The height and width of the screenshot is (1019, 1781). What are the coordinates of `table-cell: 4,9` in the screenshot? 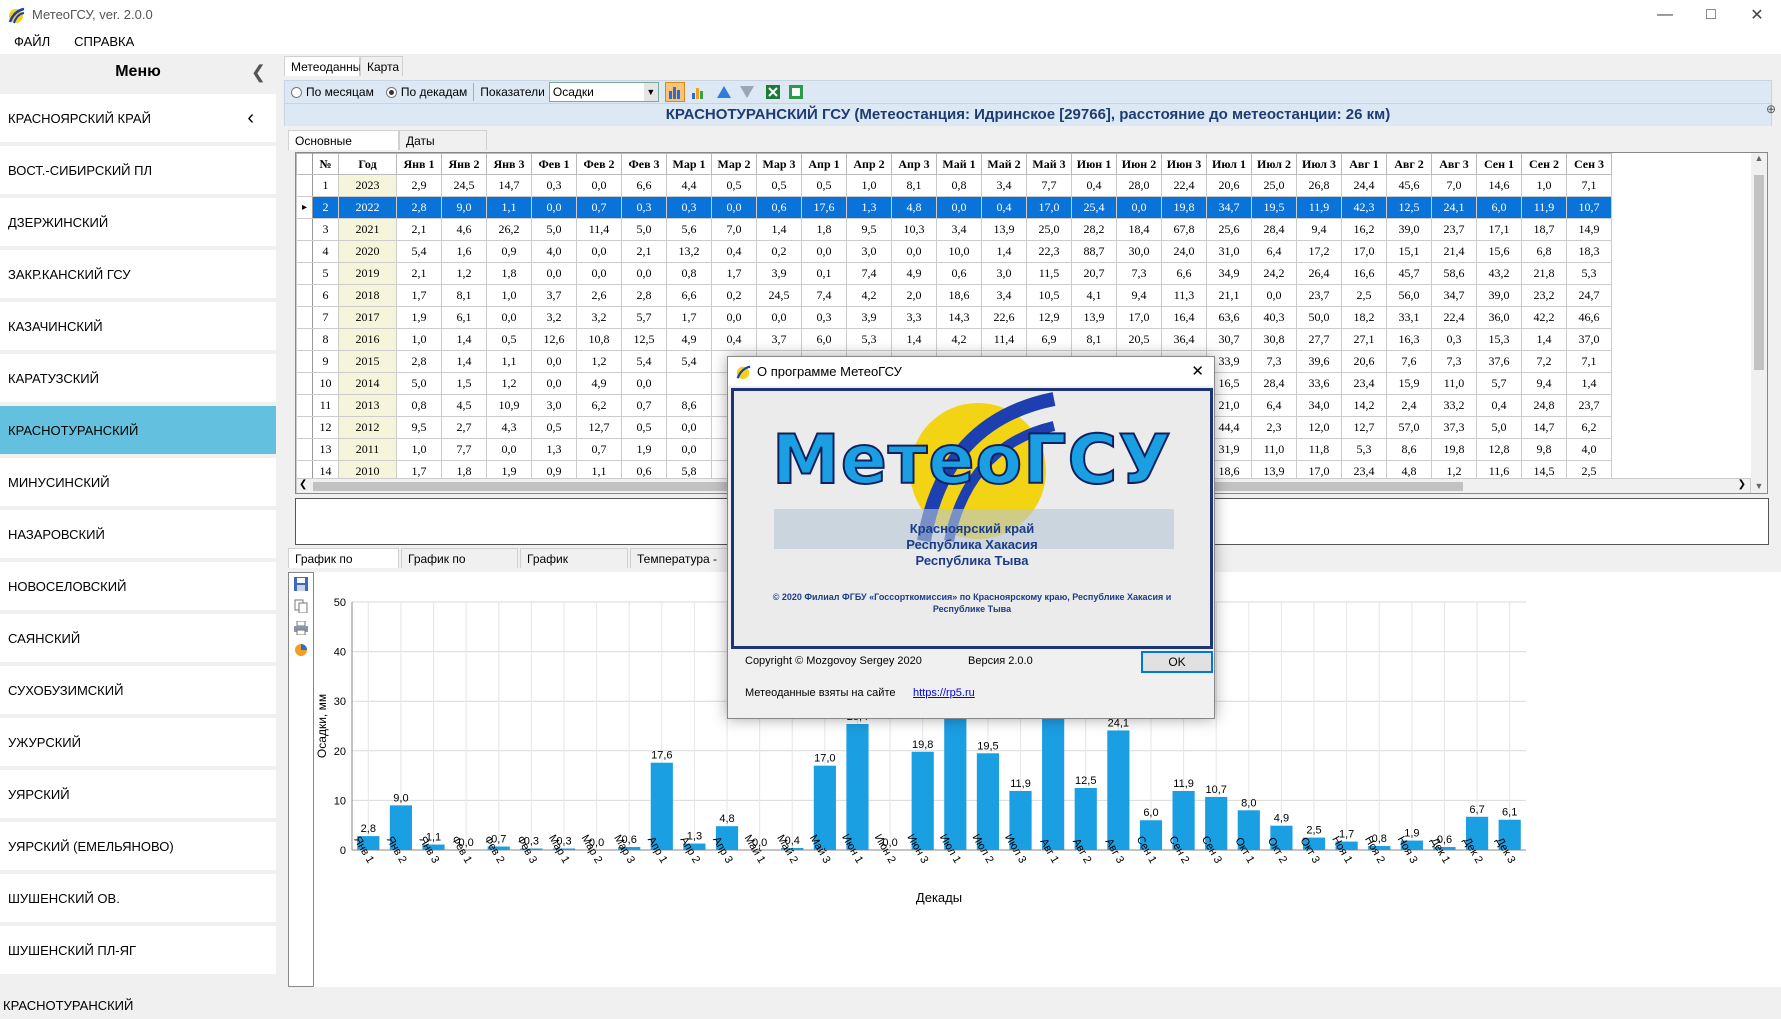 It's located at (689, 339).